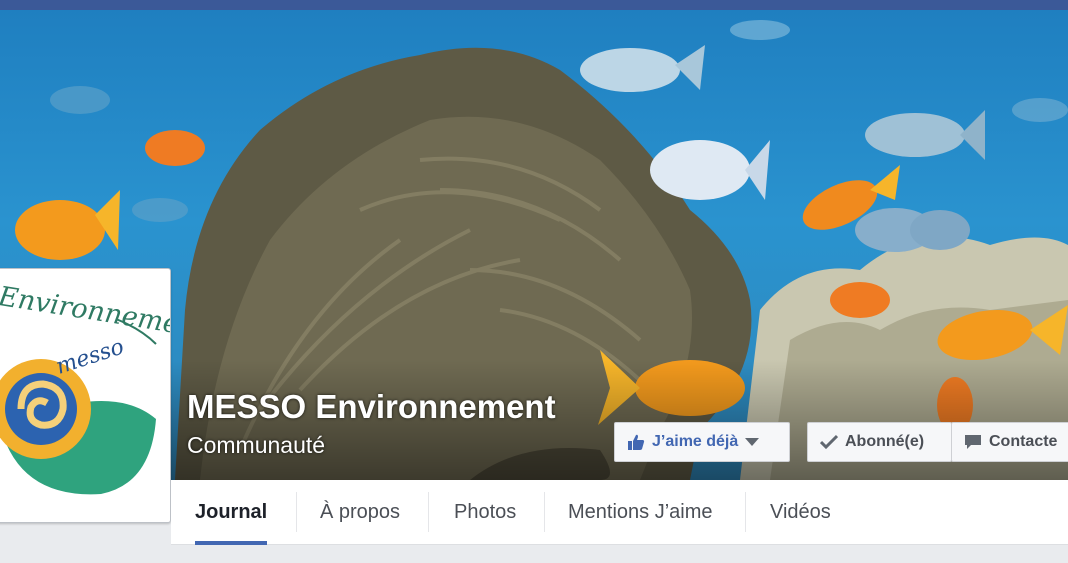 The height and width of the screenshot is (563, 1068). Describe the element at coordinates (85, 395) in the screenshot. I see `profile-picture: Environnement messo` at that location.